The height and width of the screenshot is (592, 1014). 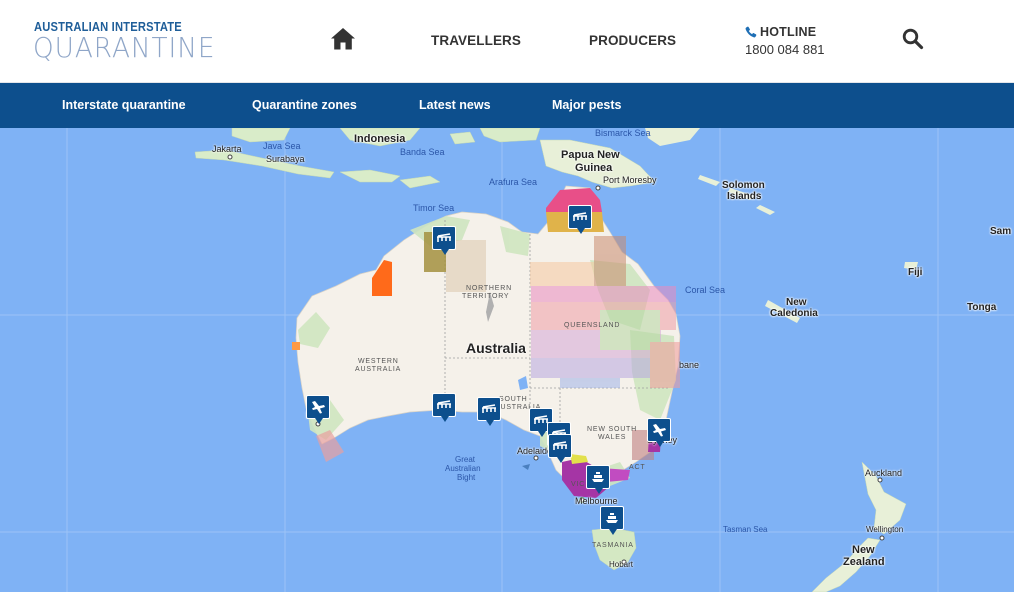 What do you see at coordinates (476, 40) in the screenshot?
I see `nav-travellers: TRAVELLERS` at bounding box center [476, 40].